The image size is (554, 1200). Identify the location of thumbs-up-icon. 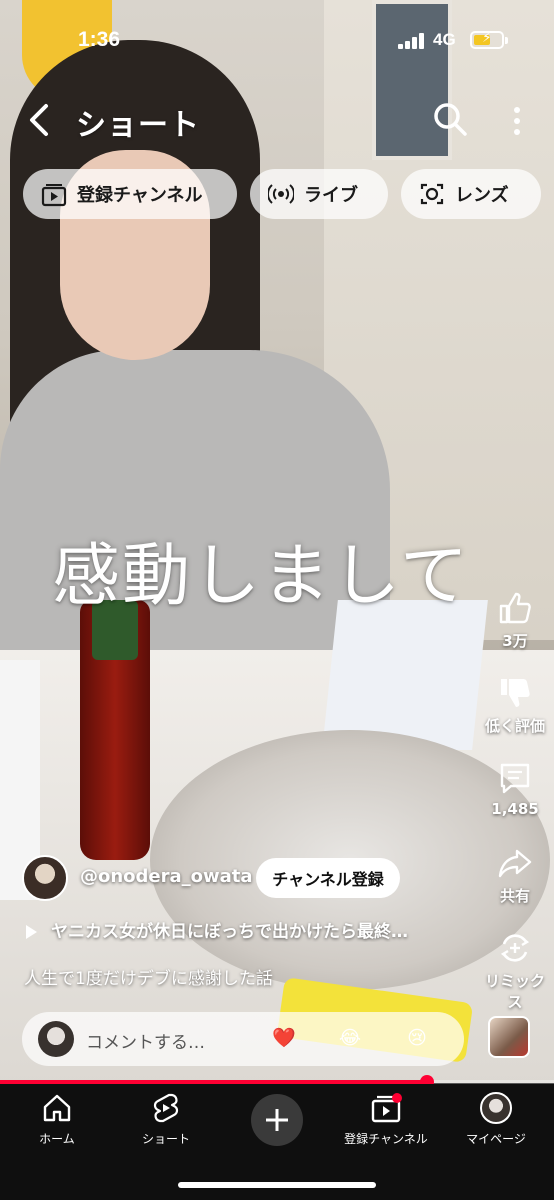
(515, 608).